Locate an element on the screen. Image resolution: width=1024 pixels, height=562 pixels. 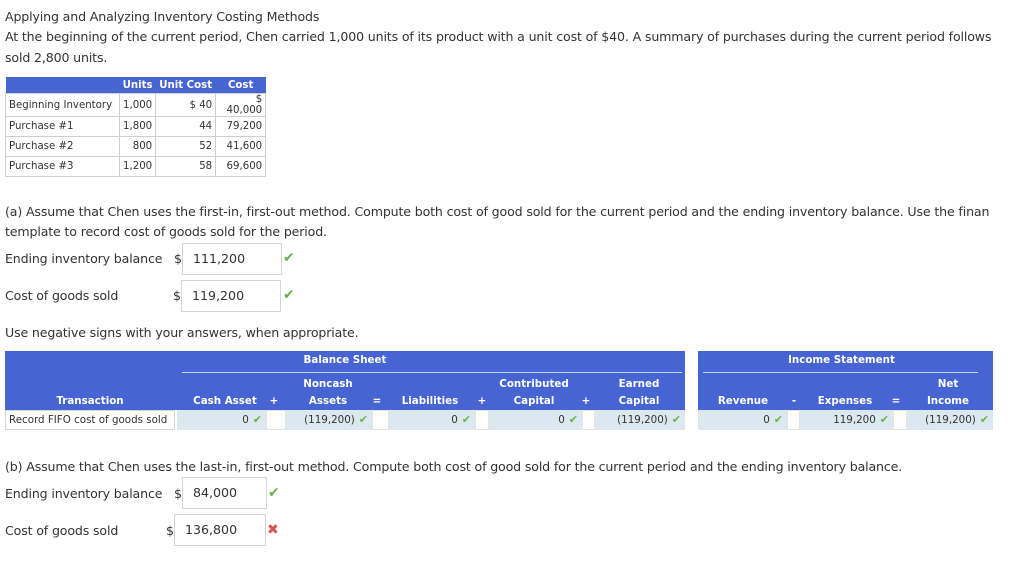
column-contributed-capital-line2: Capital is located at coordinates (534, 401).